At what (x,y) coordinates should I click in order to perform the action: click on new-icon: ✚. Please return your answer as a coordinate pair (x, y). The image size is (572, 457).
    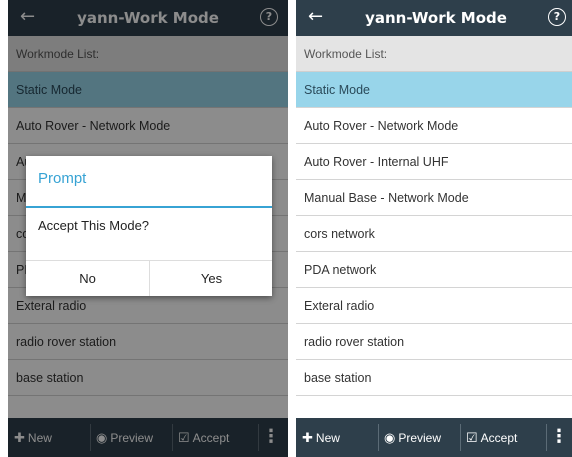
    Looking at the image, I should click on (307, 437).